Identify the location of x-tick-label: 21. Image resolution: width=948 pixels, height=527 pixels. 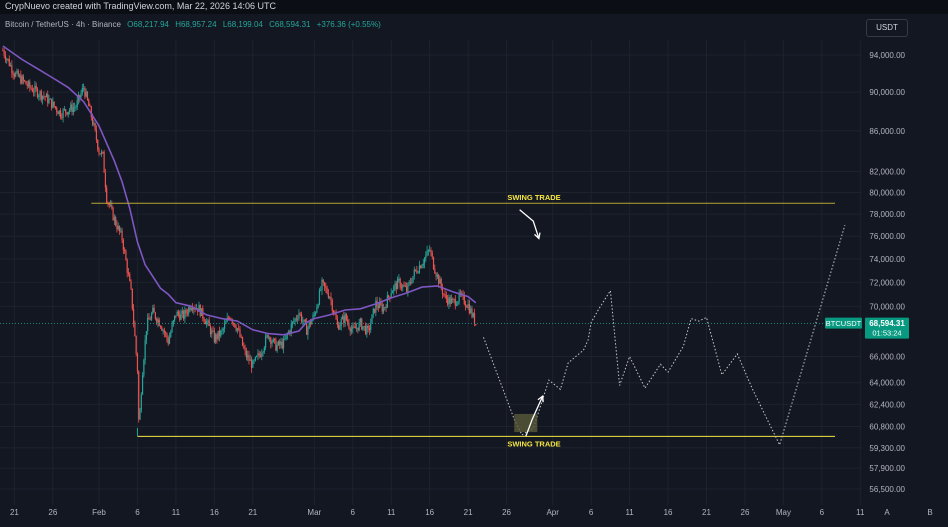
(252, 512).